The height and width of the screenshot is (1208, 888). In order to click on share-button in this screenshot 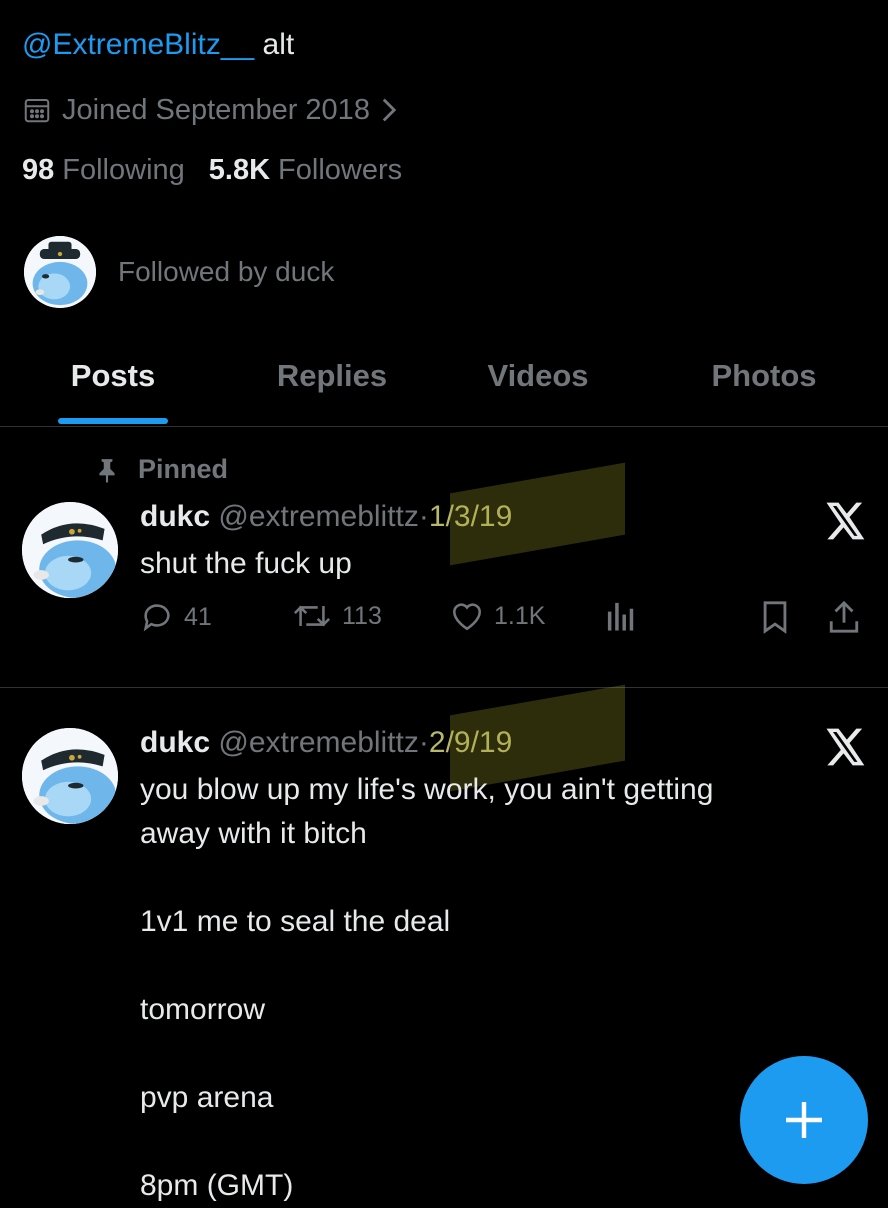, I will do `click(849, 617)`.